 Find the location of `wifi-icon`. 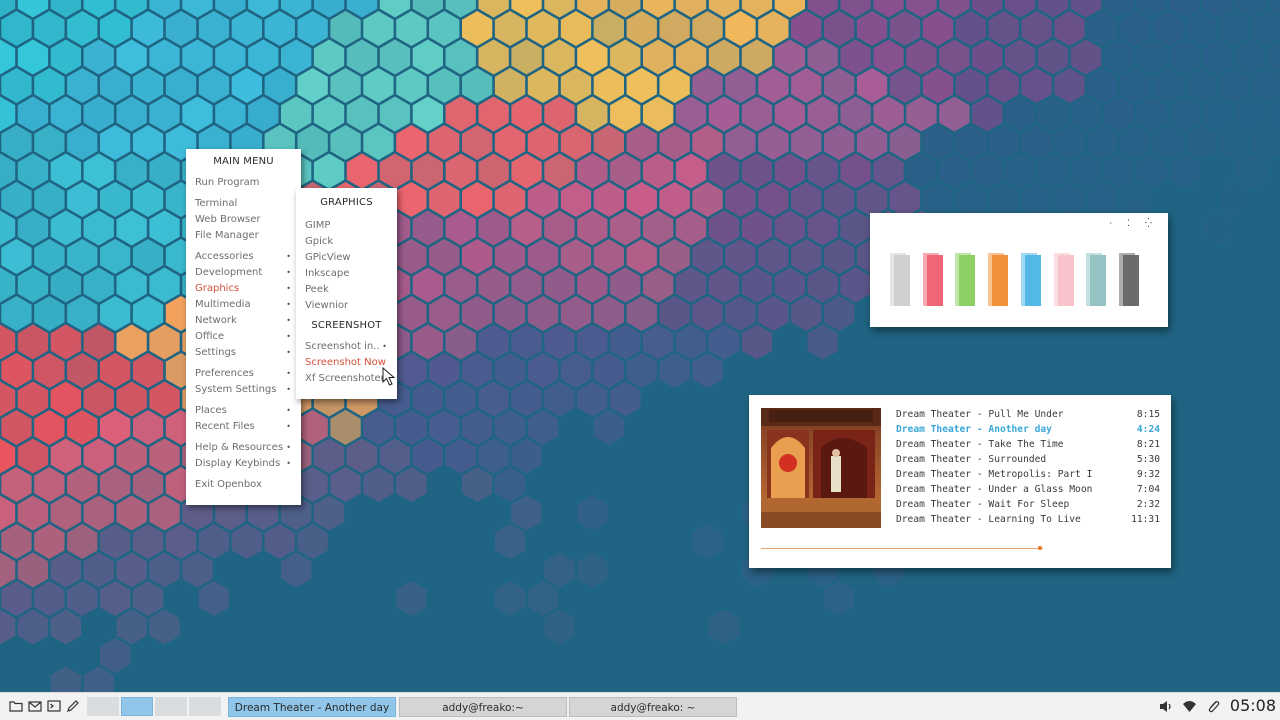

wifi-icon is located at coordinates (1189, 706).